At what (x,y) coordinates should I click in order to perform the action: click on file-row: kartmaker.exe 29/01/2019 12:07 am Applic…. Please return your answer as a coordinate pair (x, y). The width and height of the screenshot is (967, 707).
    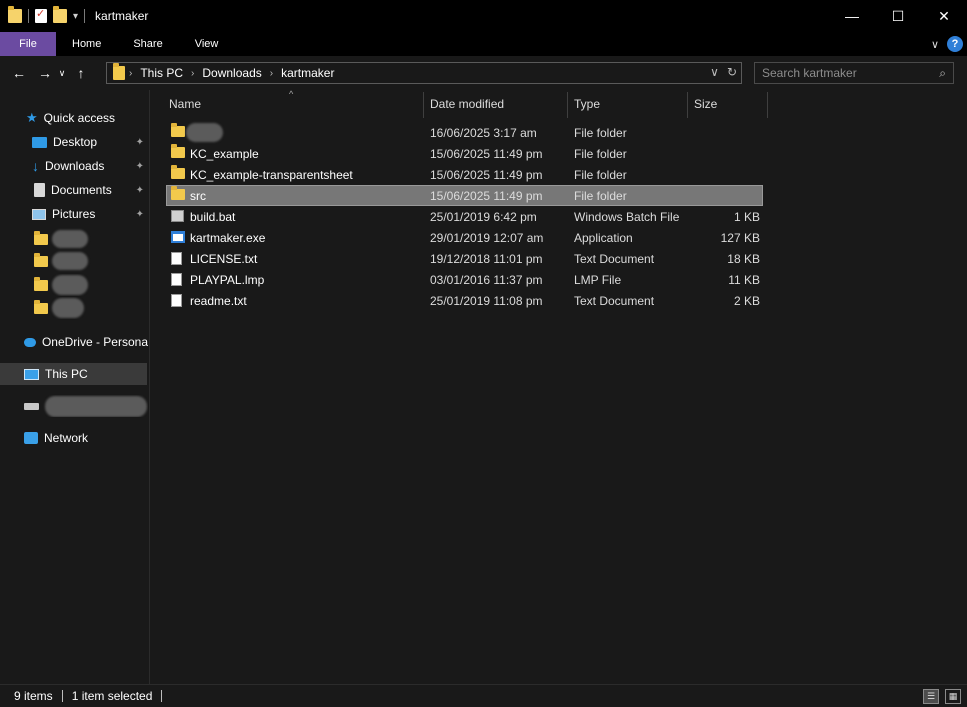
    Looking at the image, I should click on (464, 237).